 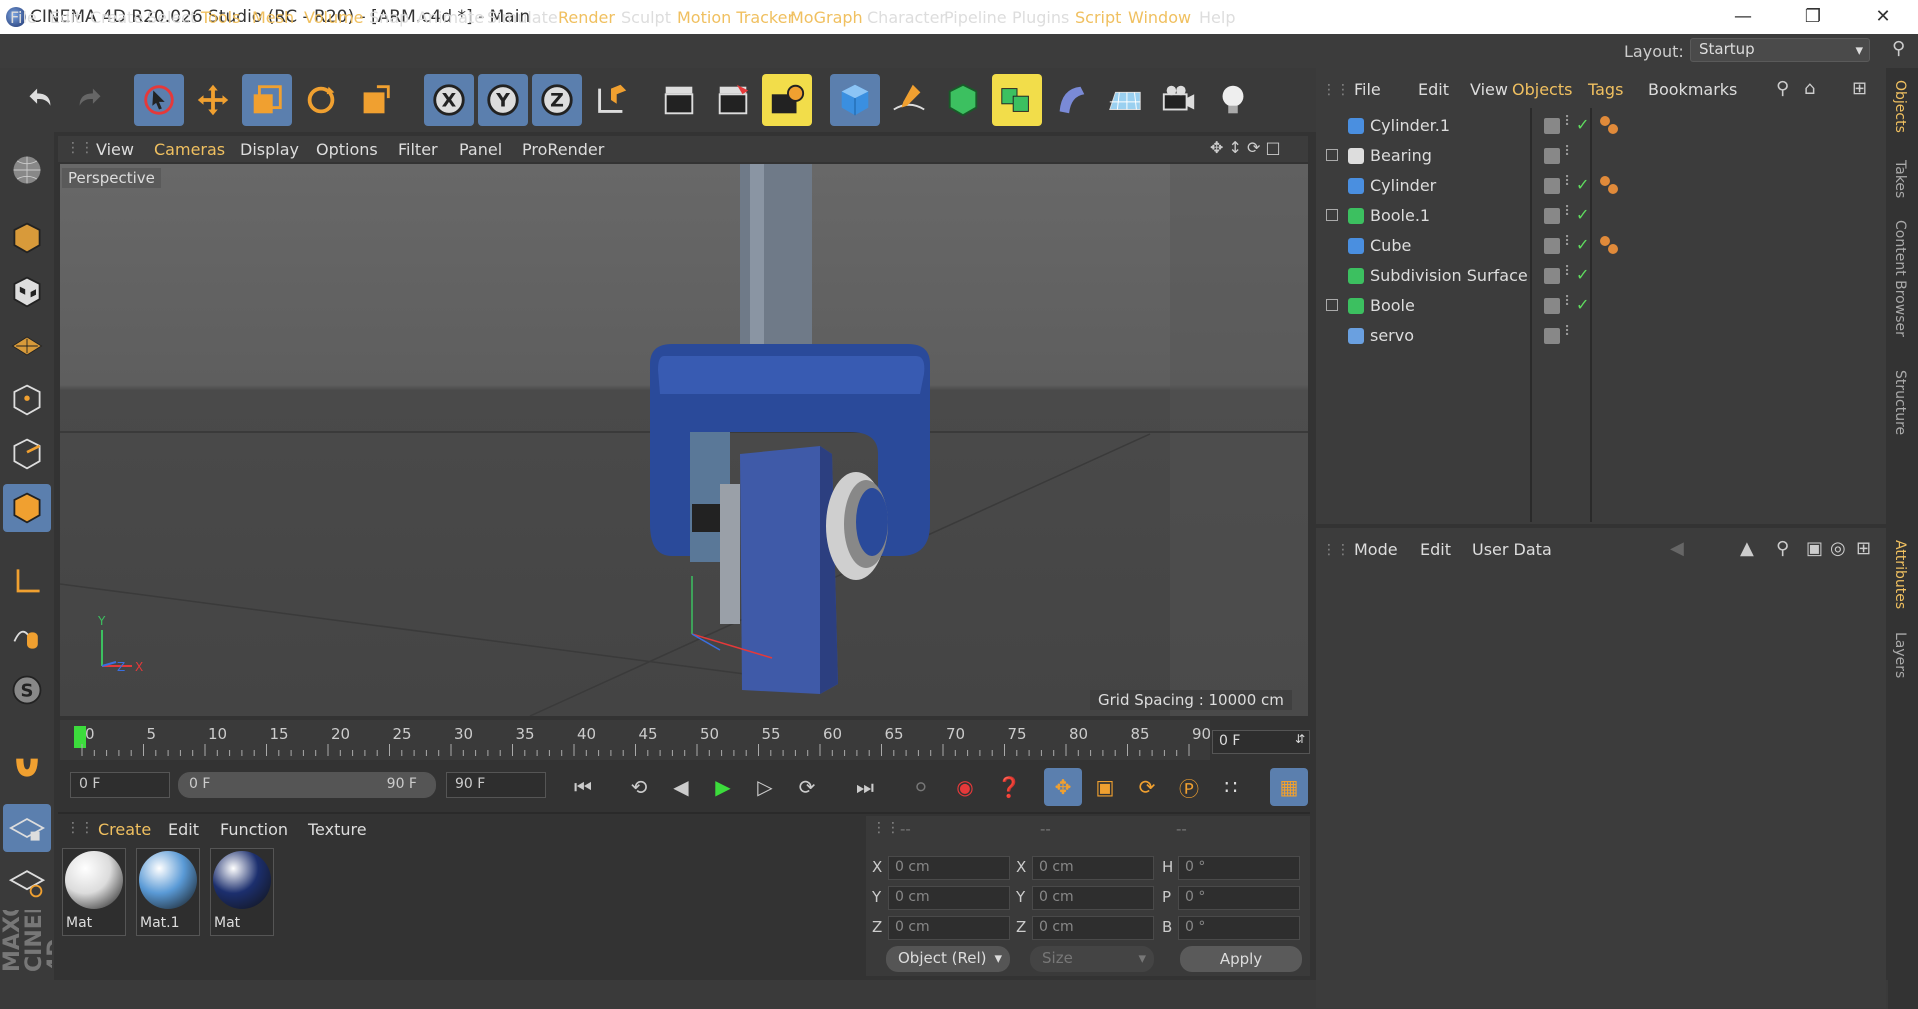 I want to click on subdivision-surface-button, so click(x=963, y=100).